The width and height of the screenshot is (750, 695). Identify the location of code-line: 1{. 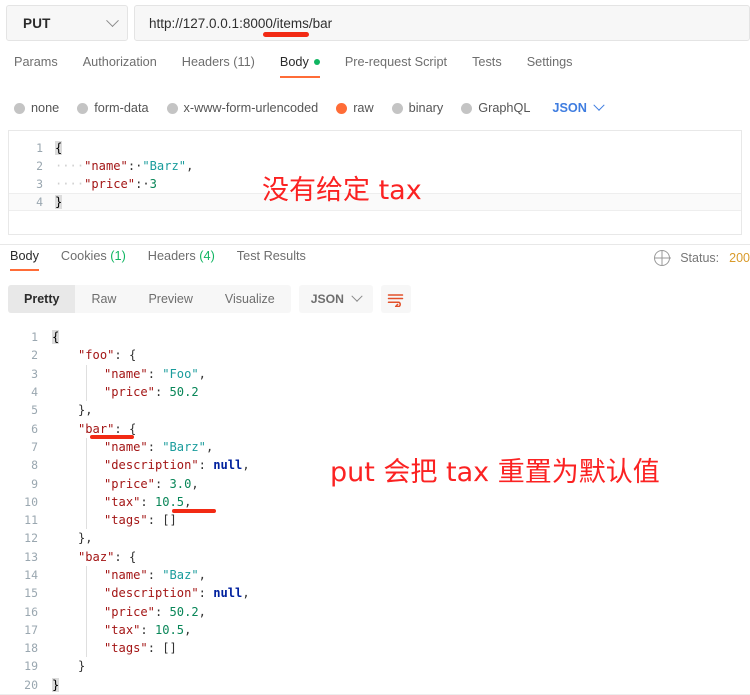
(375, 337).